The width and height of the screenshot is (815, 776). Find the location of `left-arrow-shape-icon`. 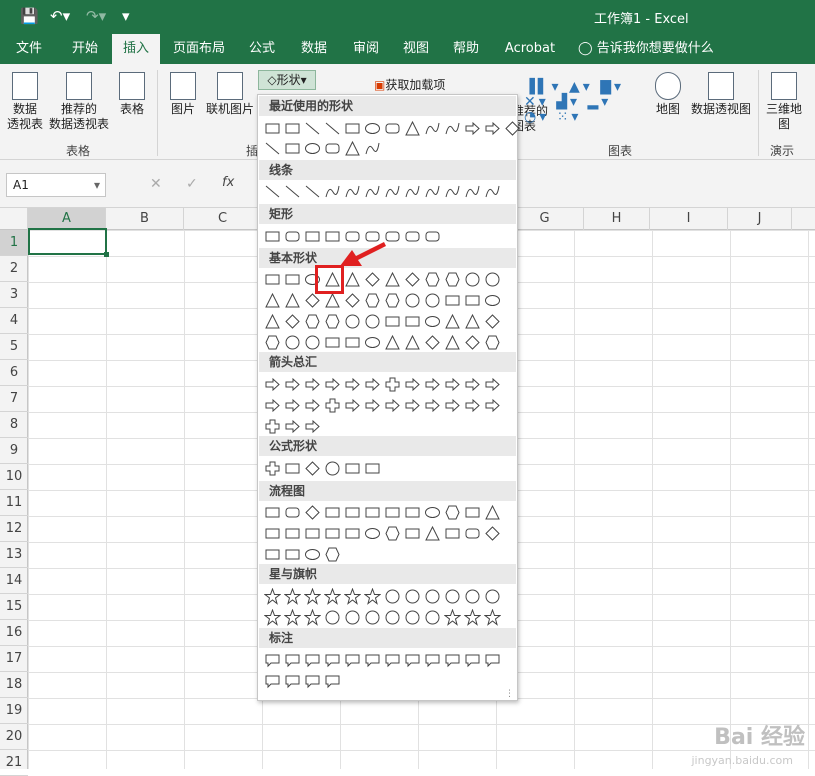

left-arrow-shape-icon is located at coordinates (292, 384).